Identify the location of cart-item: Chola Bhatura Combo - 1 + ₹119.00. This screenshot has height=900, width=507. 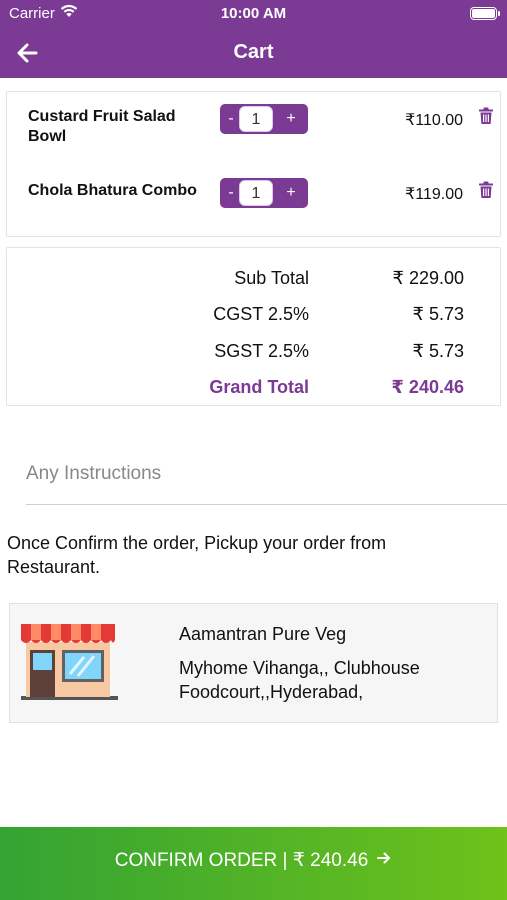
(254, 212).